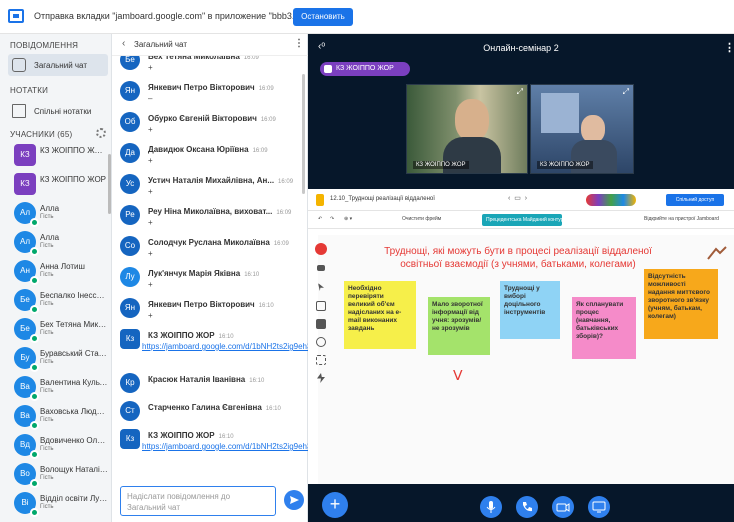 Image resolution: width=734 pixels, height=522 pixels. What do you see at coordinates (335, 505) in the screenshot?
I see `actions-button: +` at bounding box center [335, 505].